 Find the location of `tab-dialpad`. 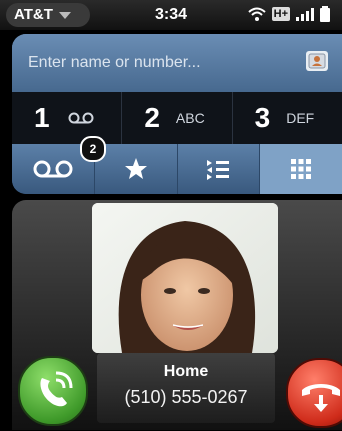

tab-dialpad is located at coordinates (301, 169).